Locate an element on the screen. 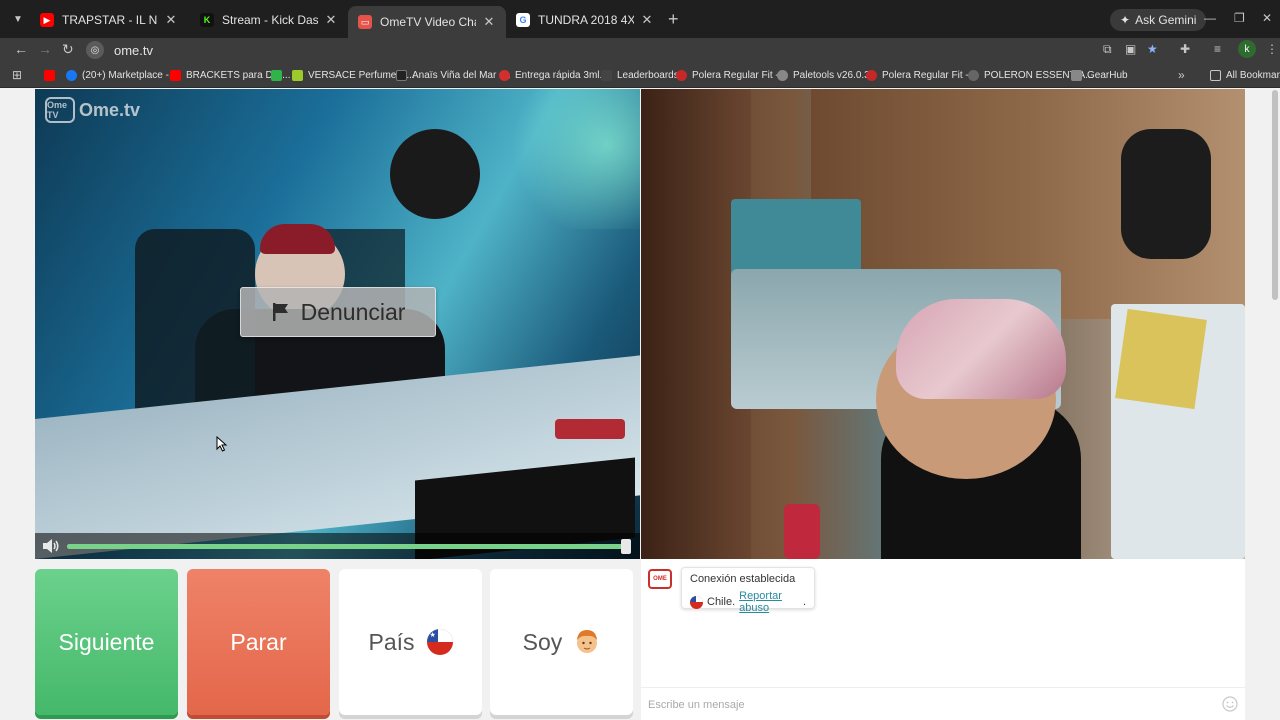 This screenshot has width=1280, height=720. tab-trapstar: ▶ TRAPSTAR - IL NENE (VIDEO O ✕ is located at coordinates (109, 20).